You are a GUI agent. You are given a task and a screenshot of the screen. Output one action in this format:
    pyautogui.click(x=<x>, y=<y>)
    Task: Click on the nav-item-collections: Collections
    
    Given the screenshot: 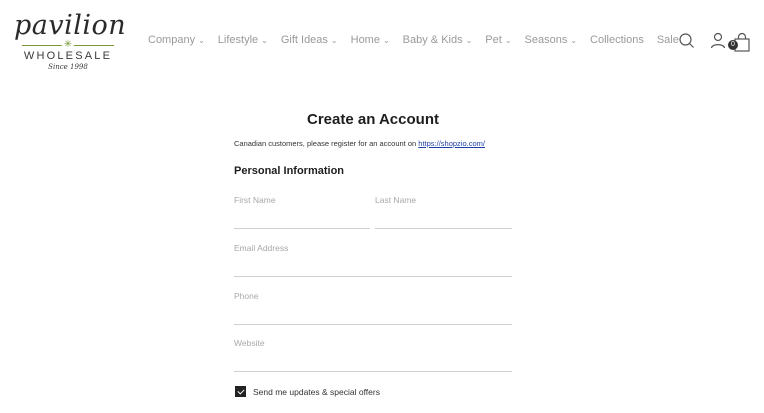 What is the action you would take?
    pyautogui.click(x=617, y=40)
    